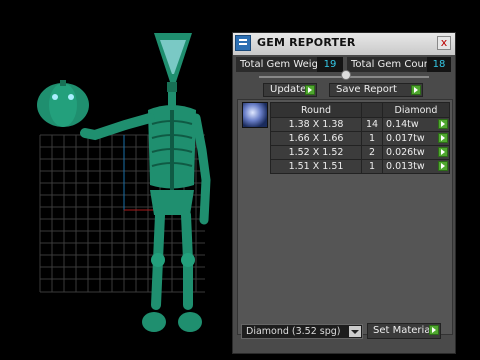 The height and width of the screenshot is (360, 480). I want to click on gem-weight-value: 0.017tw, so click(405, 138).